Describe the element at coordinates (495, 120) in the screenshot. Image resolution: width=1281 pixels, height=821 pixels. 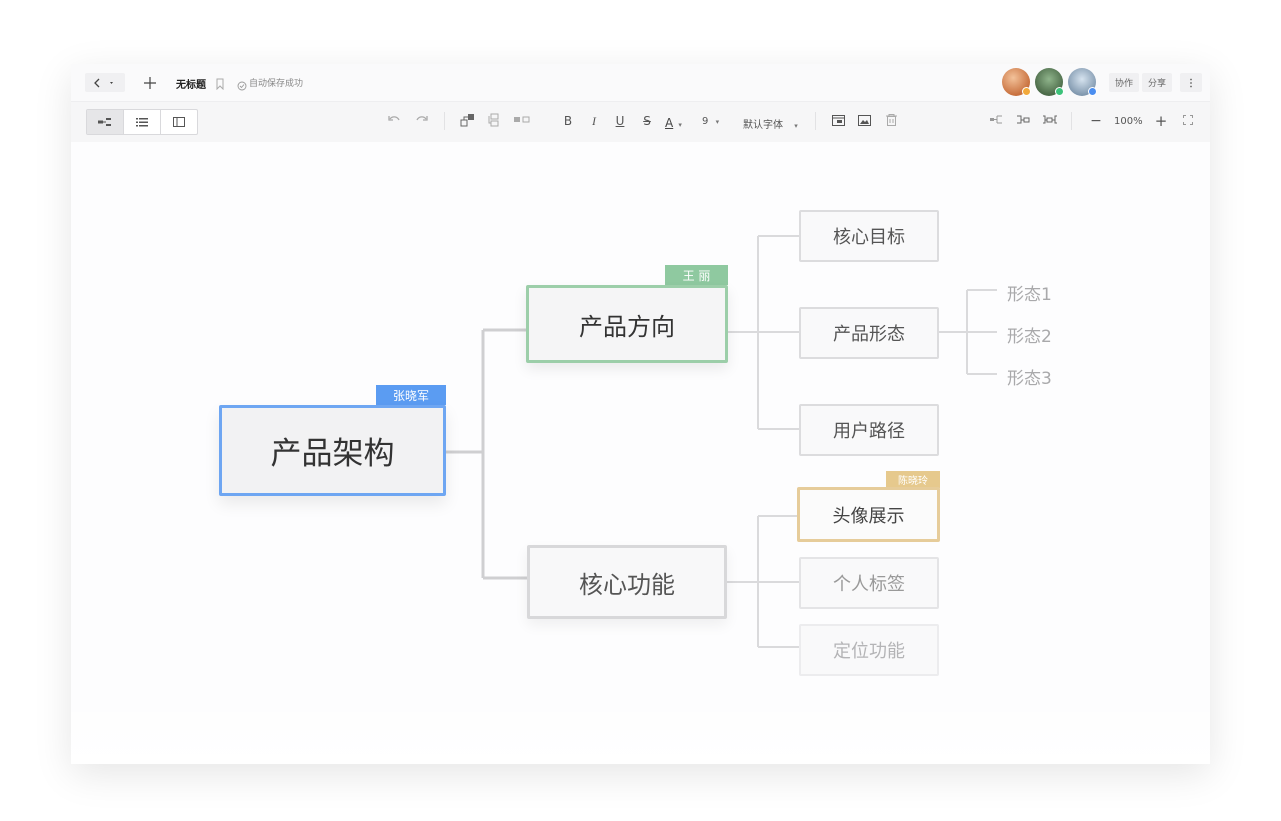
I see `add-sibling-node-icon` at that location.